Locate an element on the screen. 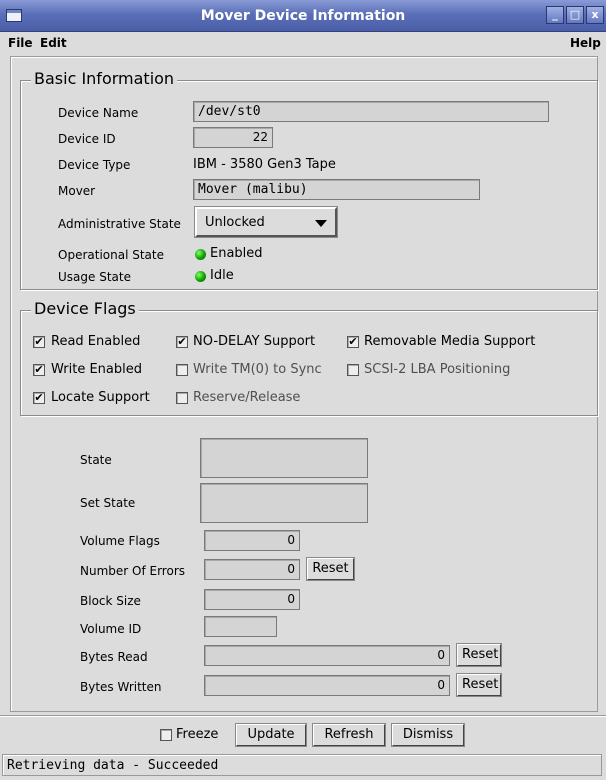 The width and height of the screenshot is (606, 780). footer-separator is located at coordinates (303, 716).